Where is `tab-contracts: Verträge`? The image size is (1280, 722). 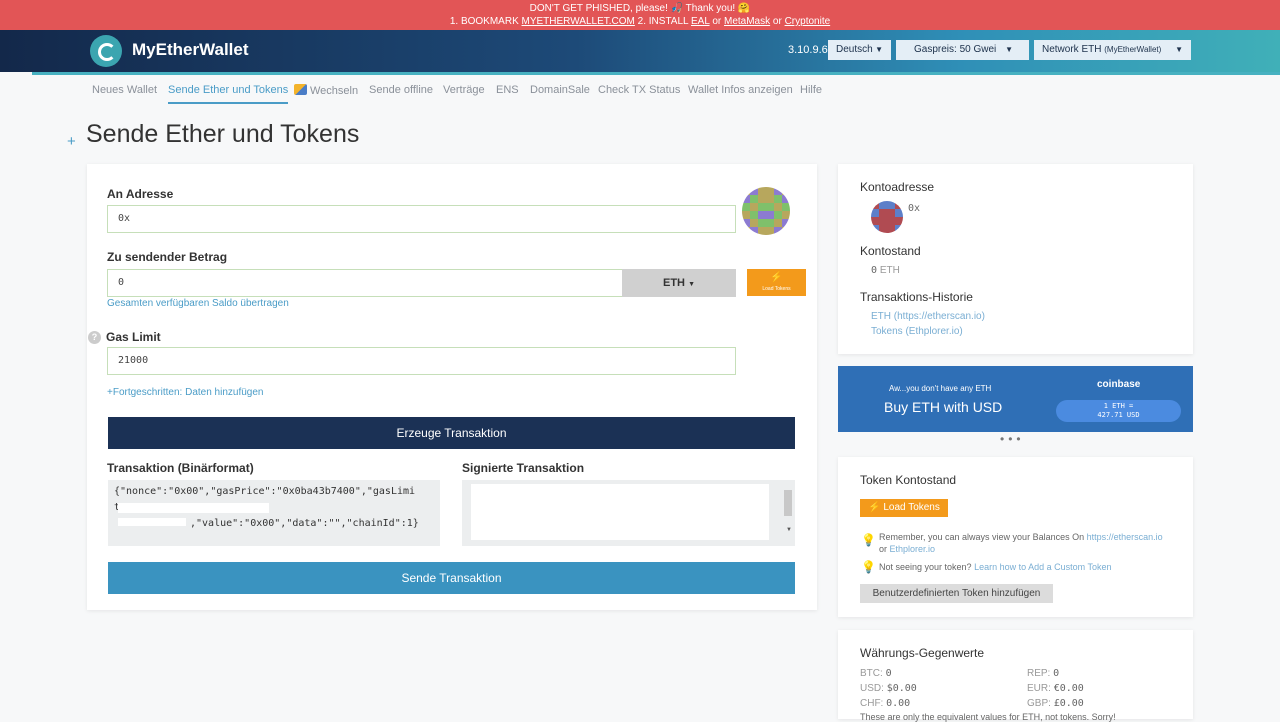
tab-contracts: Verträge is located at coordinates (464, 90).